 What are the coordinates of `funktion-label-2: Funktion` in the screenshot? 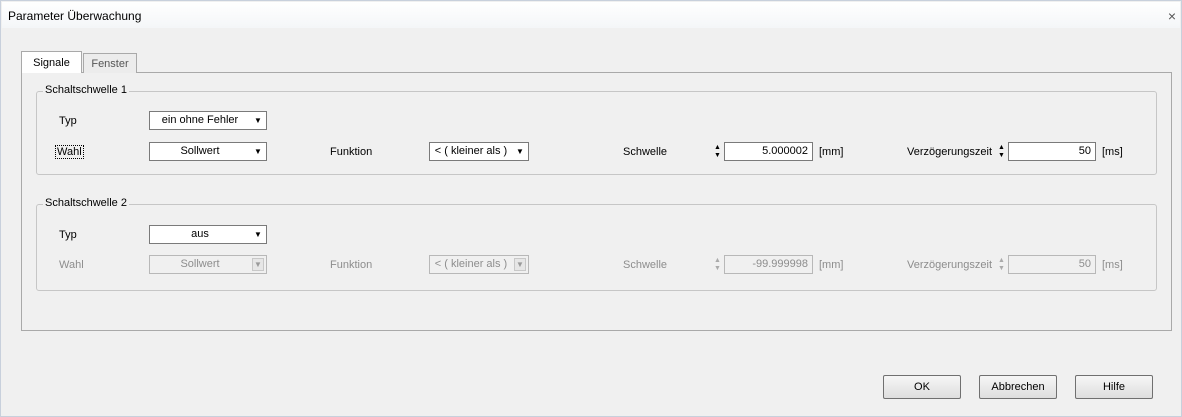 It's located at (351, 265).